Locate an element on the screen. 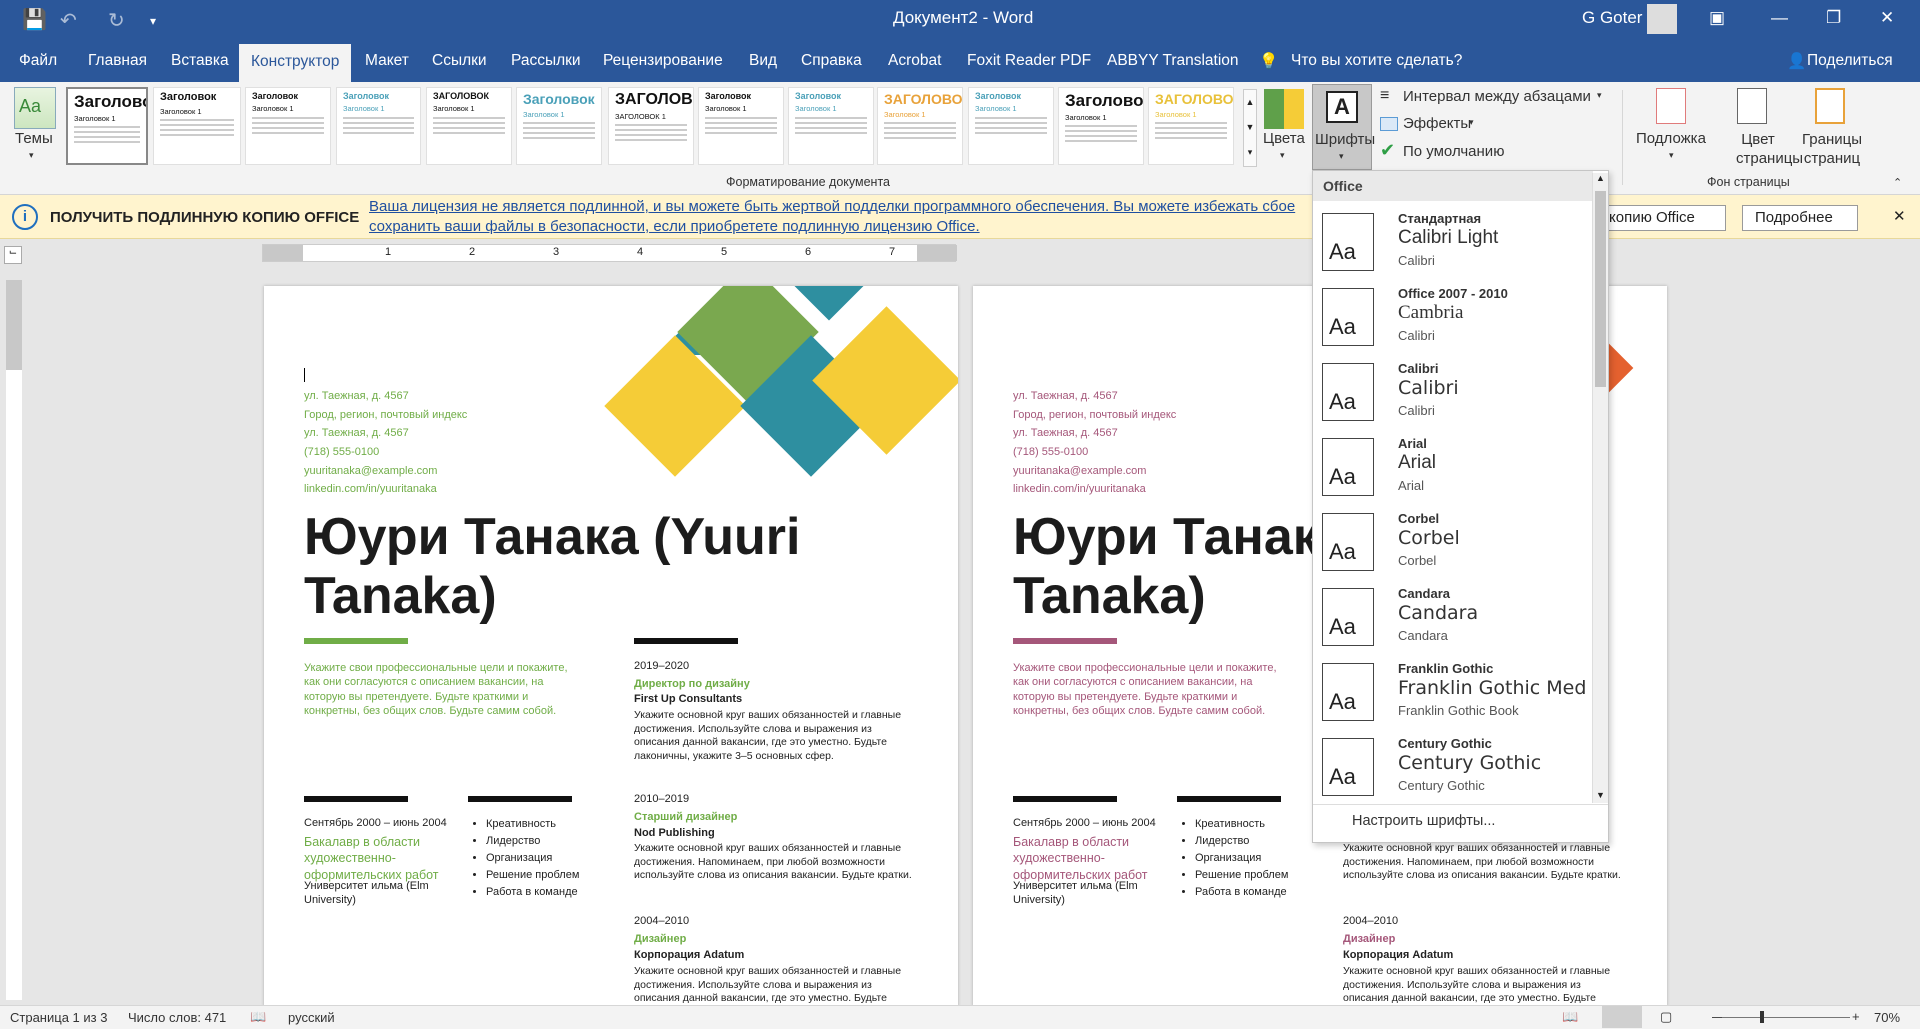 The height and width of the screenshot is (1029, 1920). colors-icon is located at coordinates (1284, 109).